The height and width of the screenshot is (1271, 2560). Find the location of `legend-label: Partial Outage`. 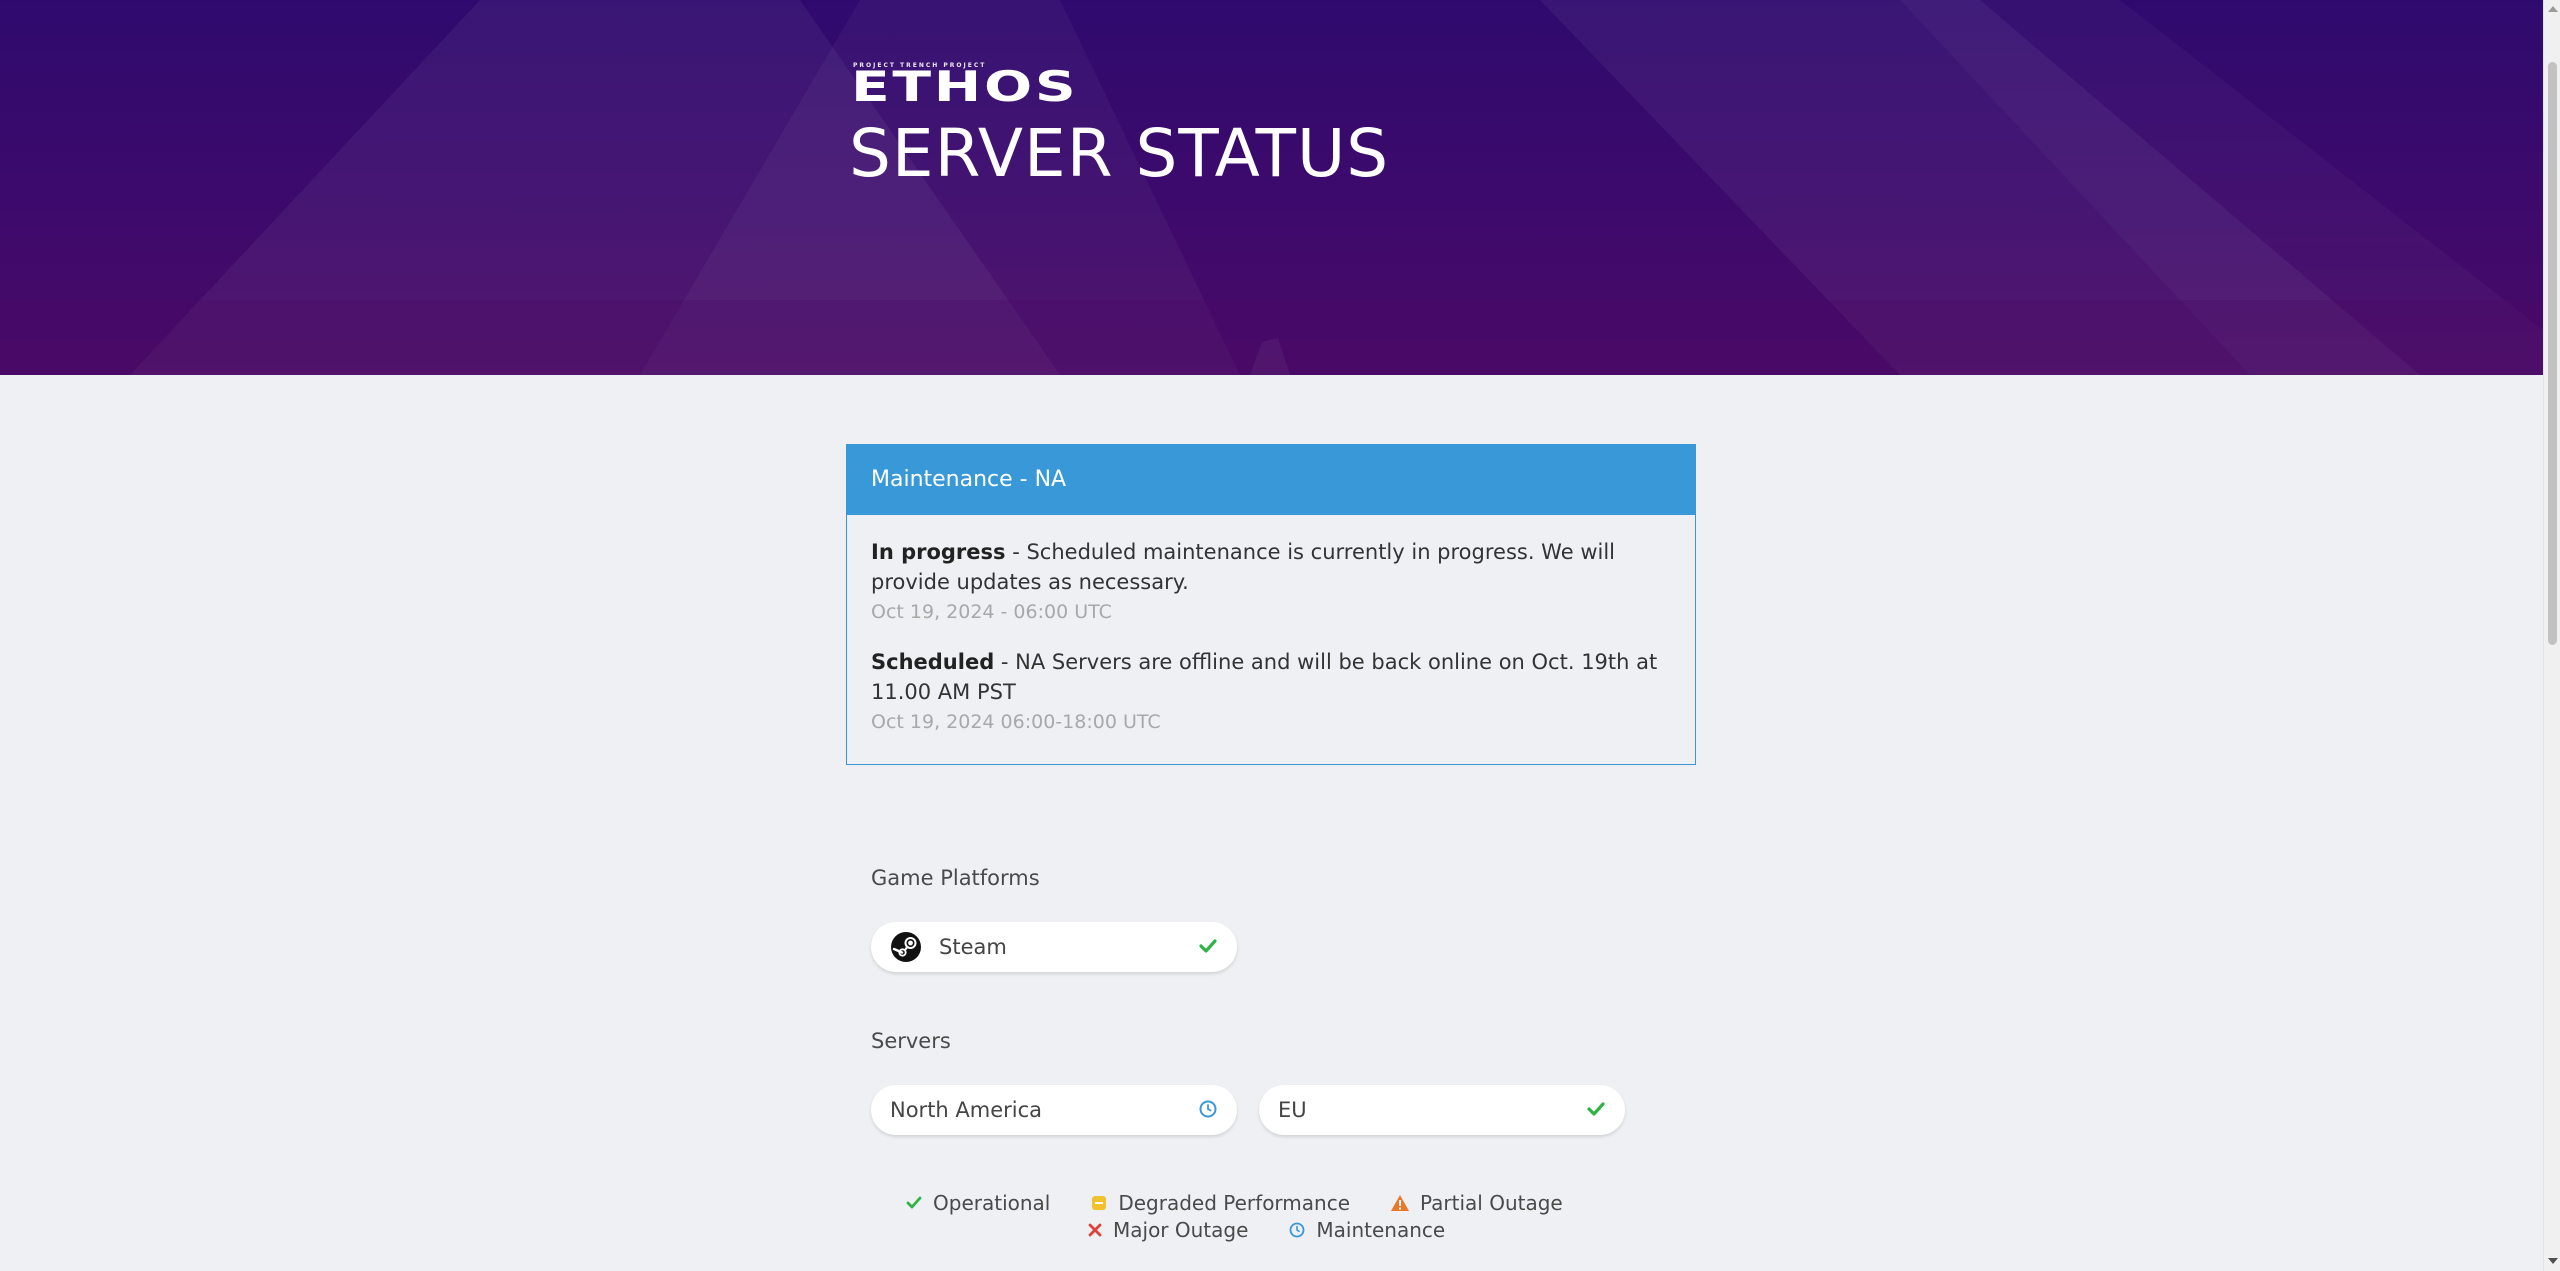

legend-label: Partial Outage is located at coordinates (1491, 1203).